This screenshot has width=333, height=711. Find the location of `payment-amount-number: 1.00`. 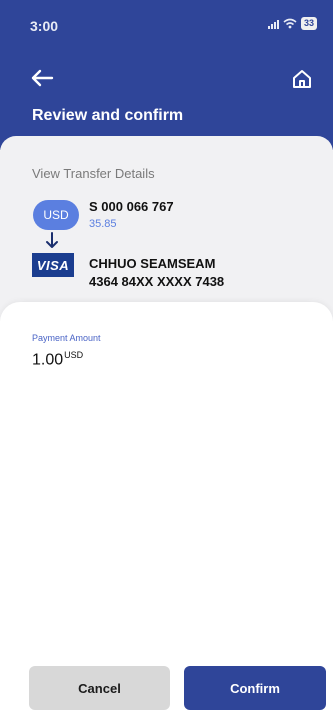

payment-amount-number: 1.00 is located at coordinates (48, 360).